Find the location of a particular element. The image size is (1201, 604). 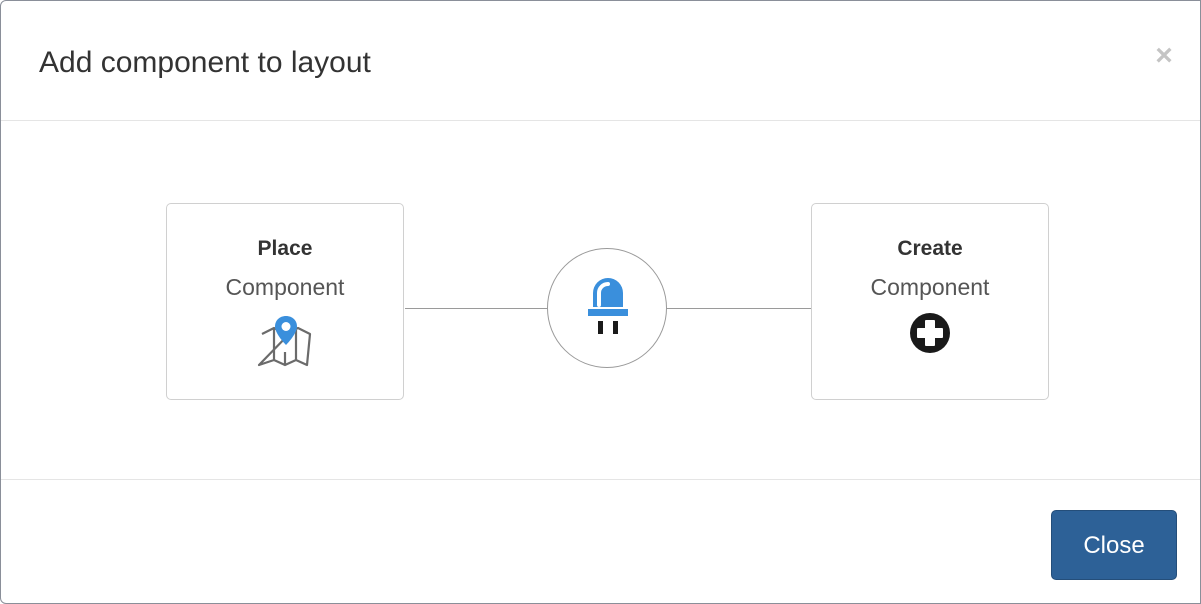

map-marker-icon is located at coordinates (285, 343).